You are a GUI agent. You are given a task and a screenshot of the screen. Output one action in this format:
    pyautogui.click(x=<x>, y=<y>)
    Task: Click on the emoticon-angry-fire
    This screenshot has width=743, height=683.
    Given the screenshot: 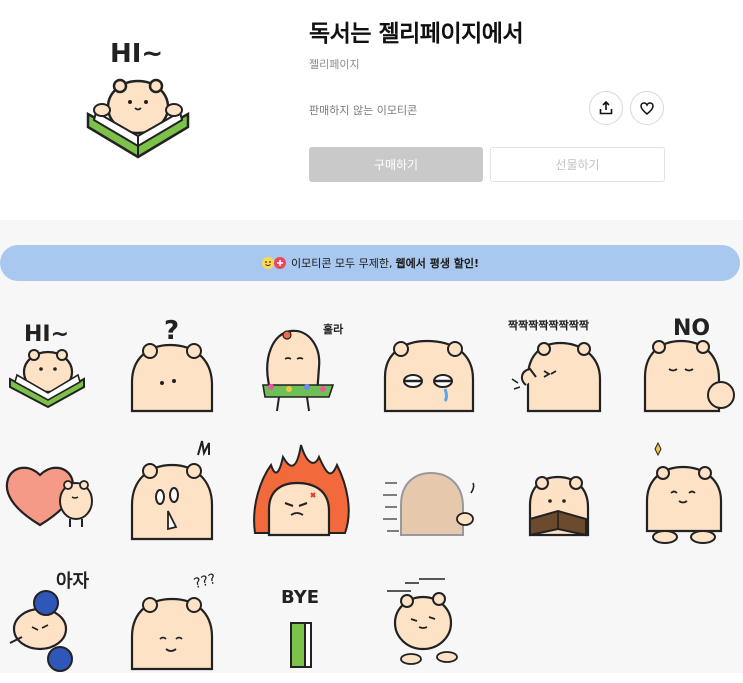 What is the action you would take?
    pyautogui.click(x=305, y=495)
    